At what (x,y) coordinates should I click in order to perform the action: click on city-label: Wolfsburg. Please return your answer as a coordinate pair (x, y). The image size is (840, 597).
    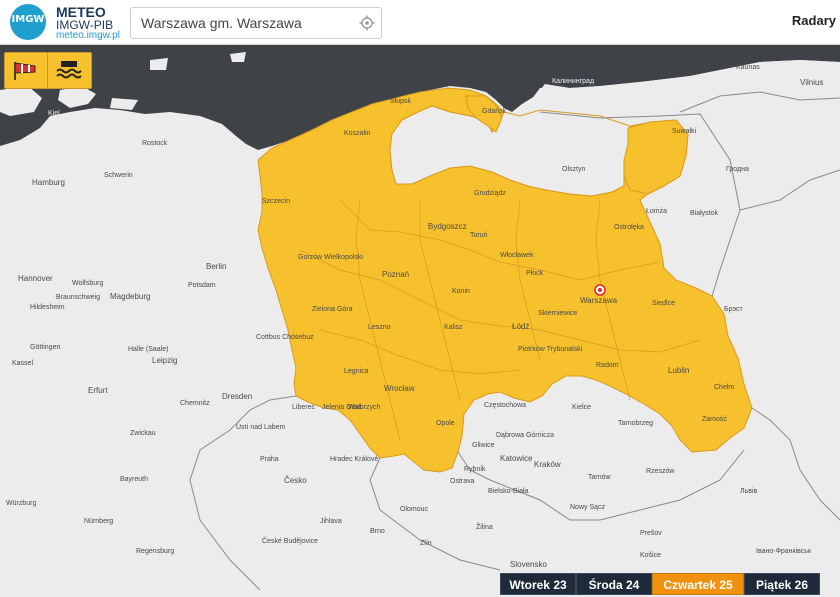
    Looking at the image, I should click on (88, 283).